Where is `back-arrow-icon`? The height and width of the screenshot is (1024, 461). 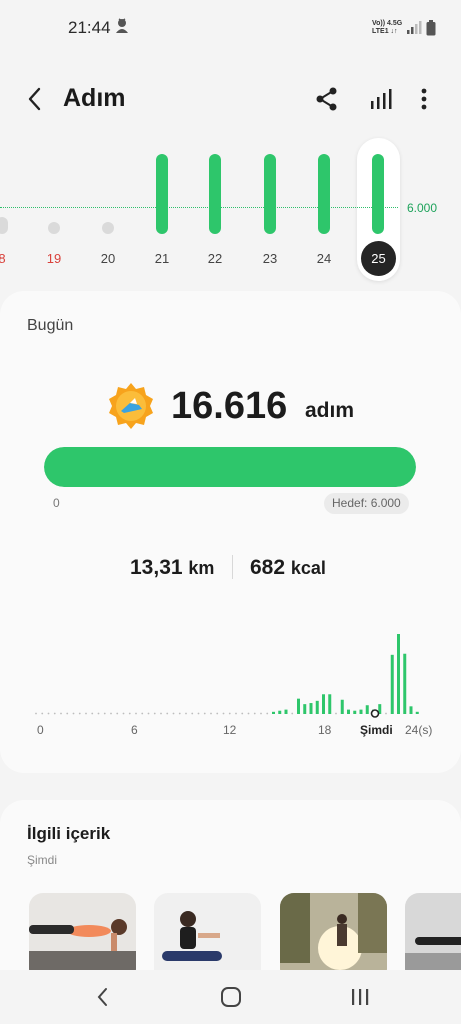 back-arrow-icon is located at coordinates (36, 99).